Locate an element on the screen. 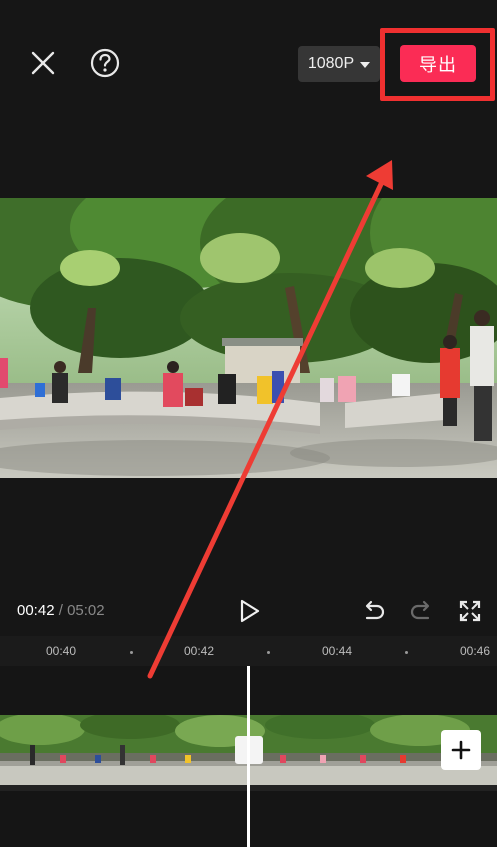 This screenshot has width=497, height=847. timeline-ruler: 00:40 00:42 00:44 00:46 is located at coordinates (248, 651).